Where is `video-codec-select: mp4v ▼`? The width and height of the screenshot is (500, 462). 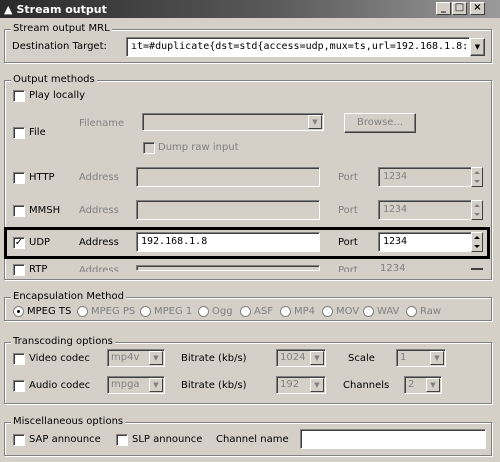
video-codec-select: mp4v ▼ is located at coordinates (136, 358).